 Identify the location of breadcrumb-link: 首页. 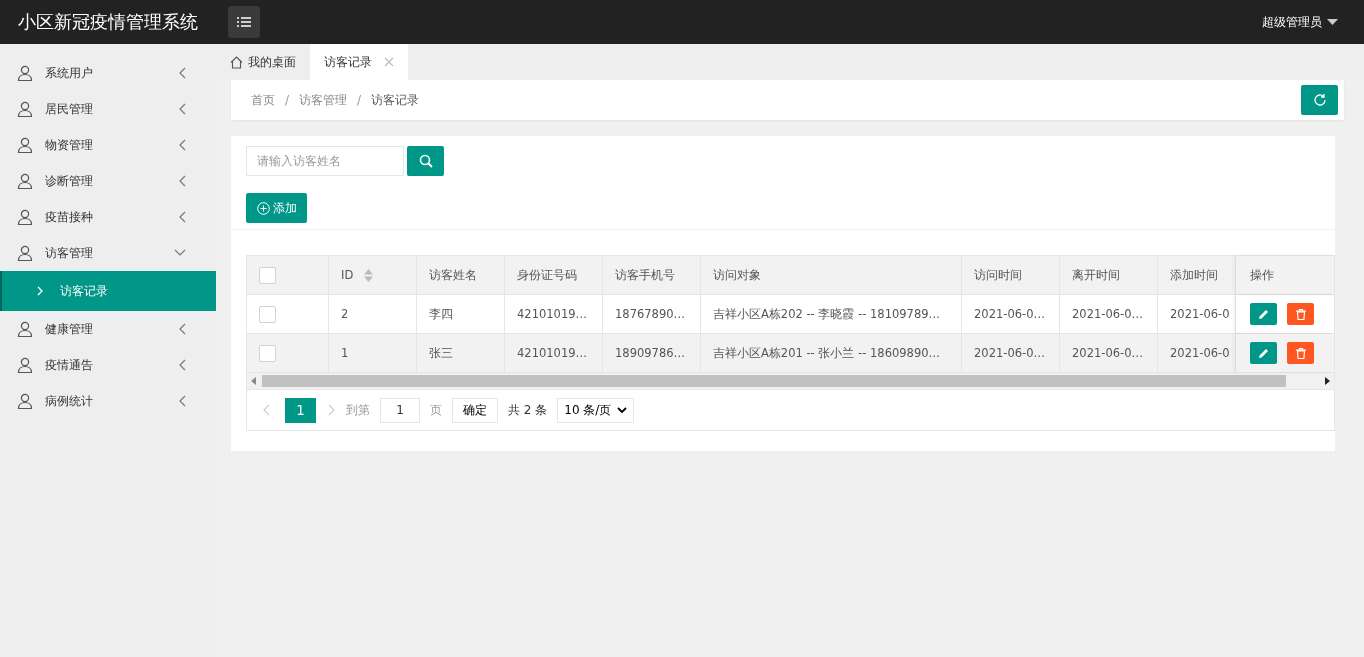
(263, 100).